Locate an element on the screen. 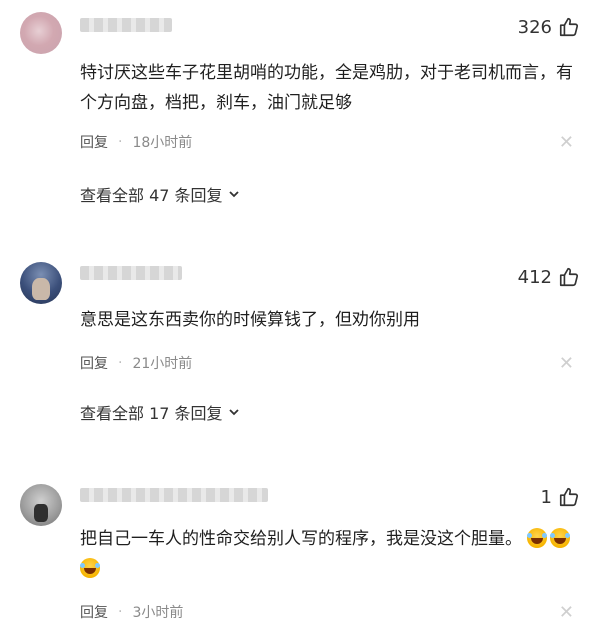 Image resolution: width=600 pixels, height=637 pixels. close-icon: ✕ is located at coordinates (566, 613).